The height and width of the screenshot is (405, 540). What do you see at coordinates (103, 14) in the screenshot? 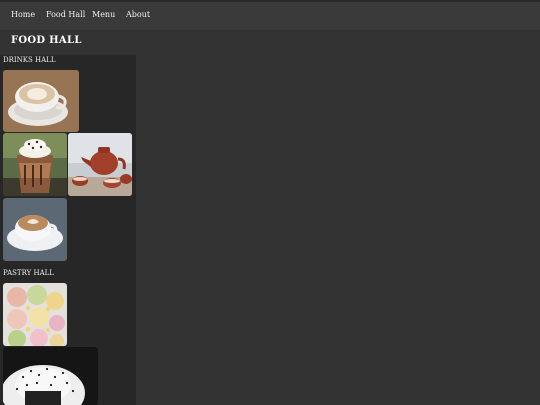
I see `nav-menu-link: Menu` at bounding box center [103, 14].